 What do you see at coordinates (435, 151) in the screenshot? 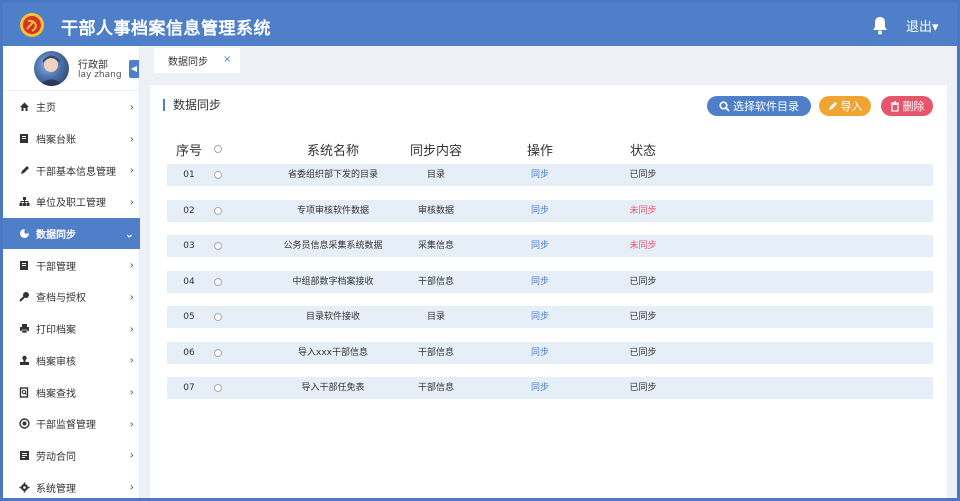
I see `column-header-content: 同步内容` at bounding box center [435, 151].